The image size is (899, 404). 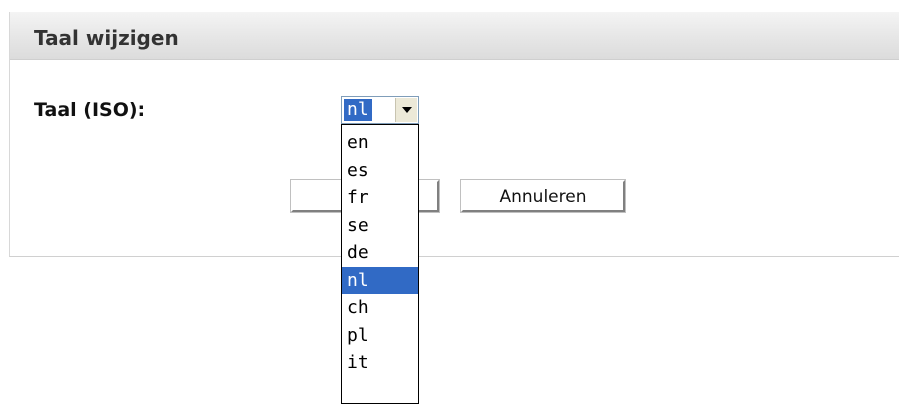 I want to click on panel-title: Taal wijzigen, so click(x=106, y=38).